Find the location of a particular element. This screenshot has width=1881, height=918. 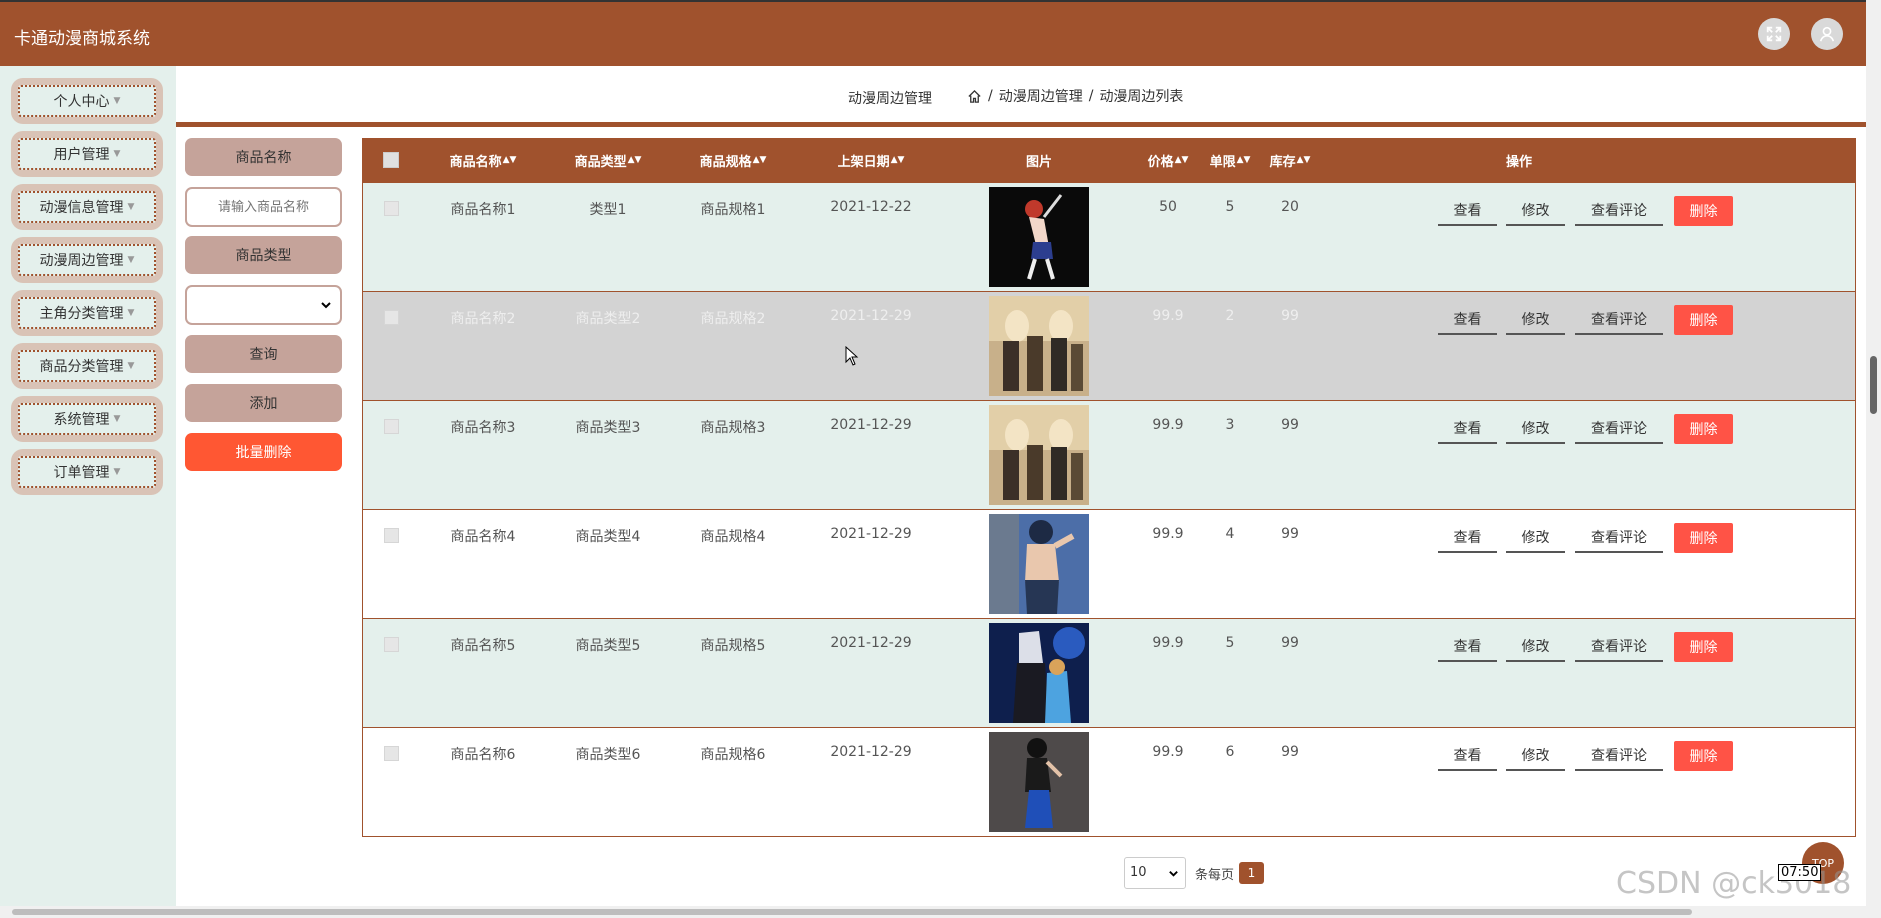

sidebar-item-label: 主角分类管理 is located at coordinates (81, 314).